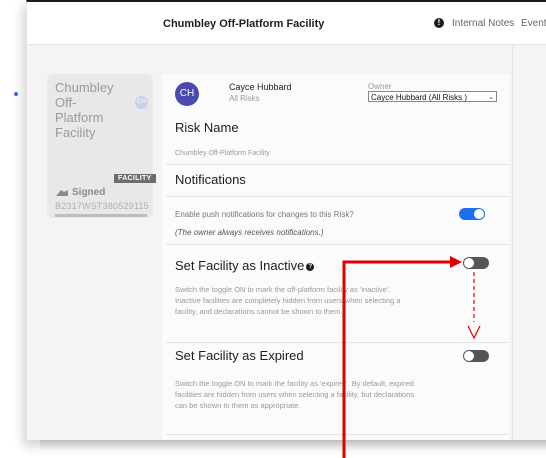  Describe the element at coordinates (491, 97) in the screenshot. I see `chevron-down-icon: ⌄` at that location.